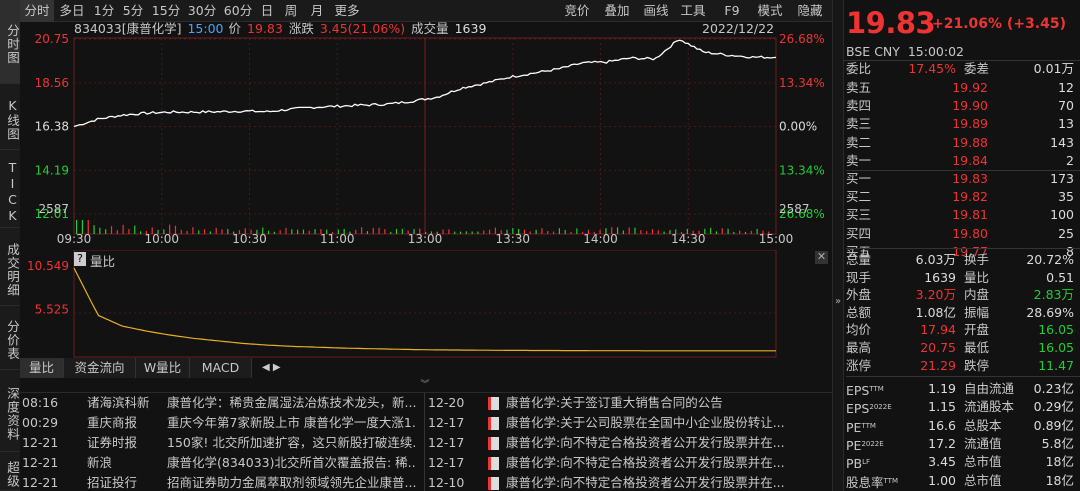 This screenshot has height=491, width=1080. Describe the element at coordinates (963, 69) in the screenshot. I see `order-ratio-row: 委比 17.45% 委差 0.01万` at that location.